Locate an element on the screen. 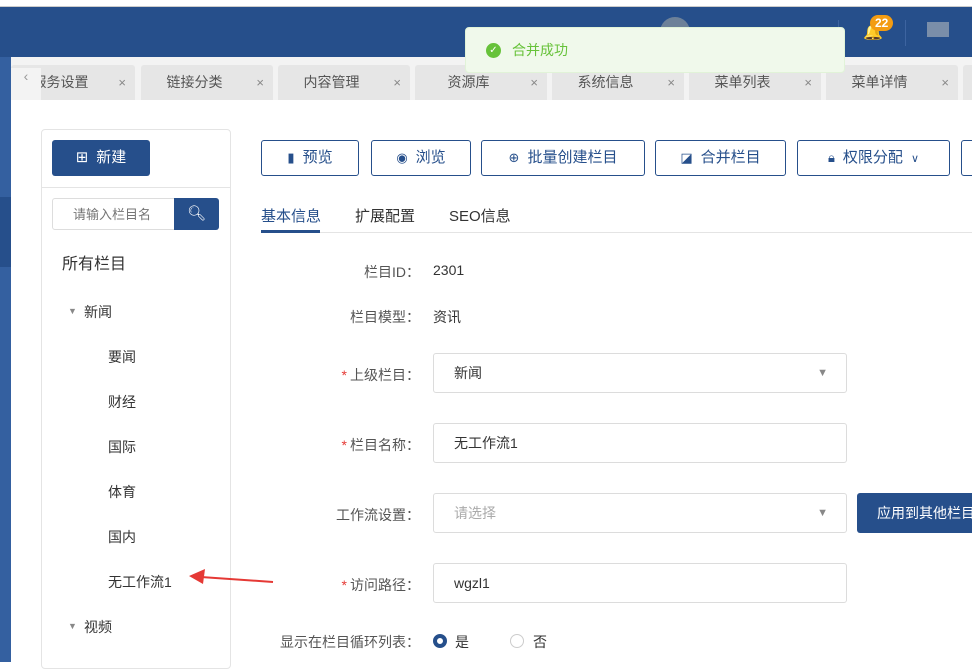 The width and height of the screenshot is (972, 669). path-value: wgzl1 is located at coordinates (472, 583).